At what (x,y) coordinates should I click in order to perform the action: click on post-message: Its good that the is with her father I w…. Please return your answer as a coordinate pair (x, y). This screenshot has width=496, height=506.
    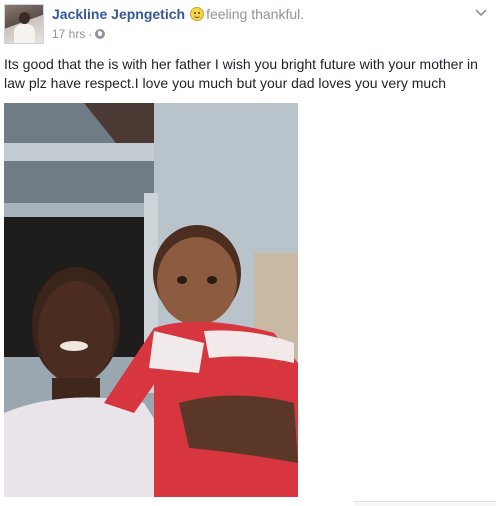
    Looking at the image, I should click on (241, 73).